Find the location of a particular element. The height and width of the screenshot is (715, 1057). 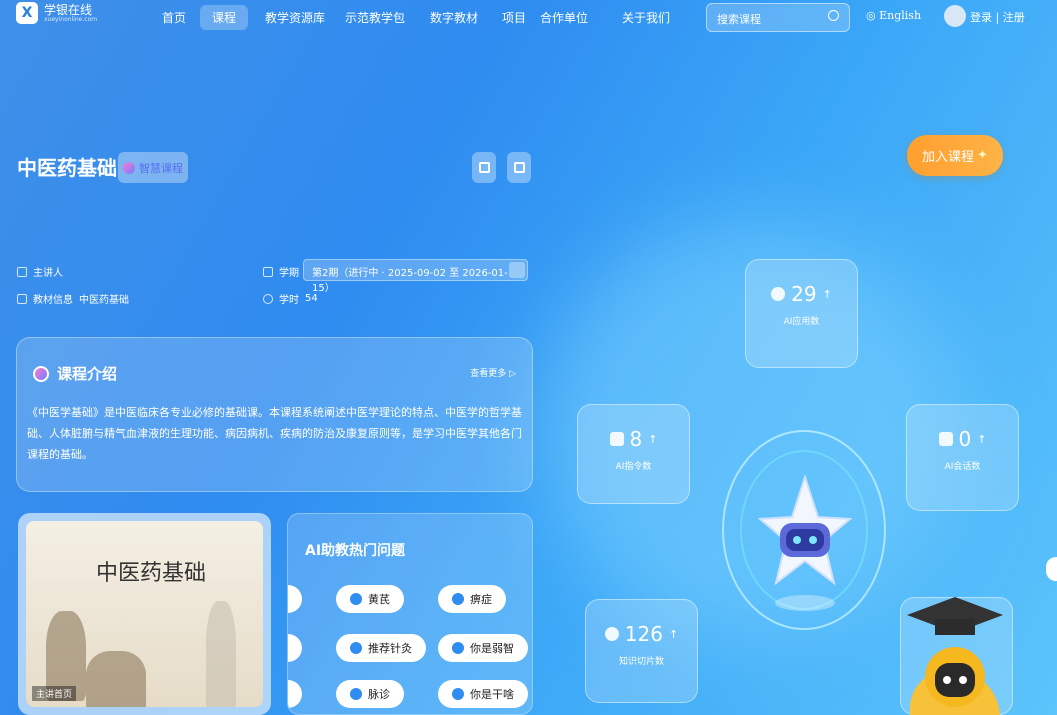

question-chip: 你是干啥 is located at coordinates (483, 694).